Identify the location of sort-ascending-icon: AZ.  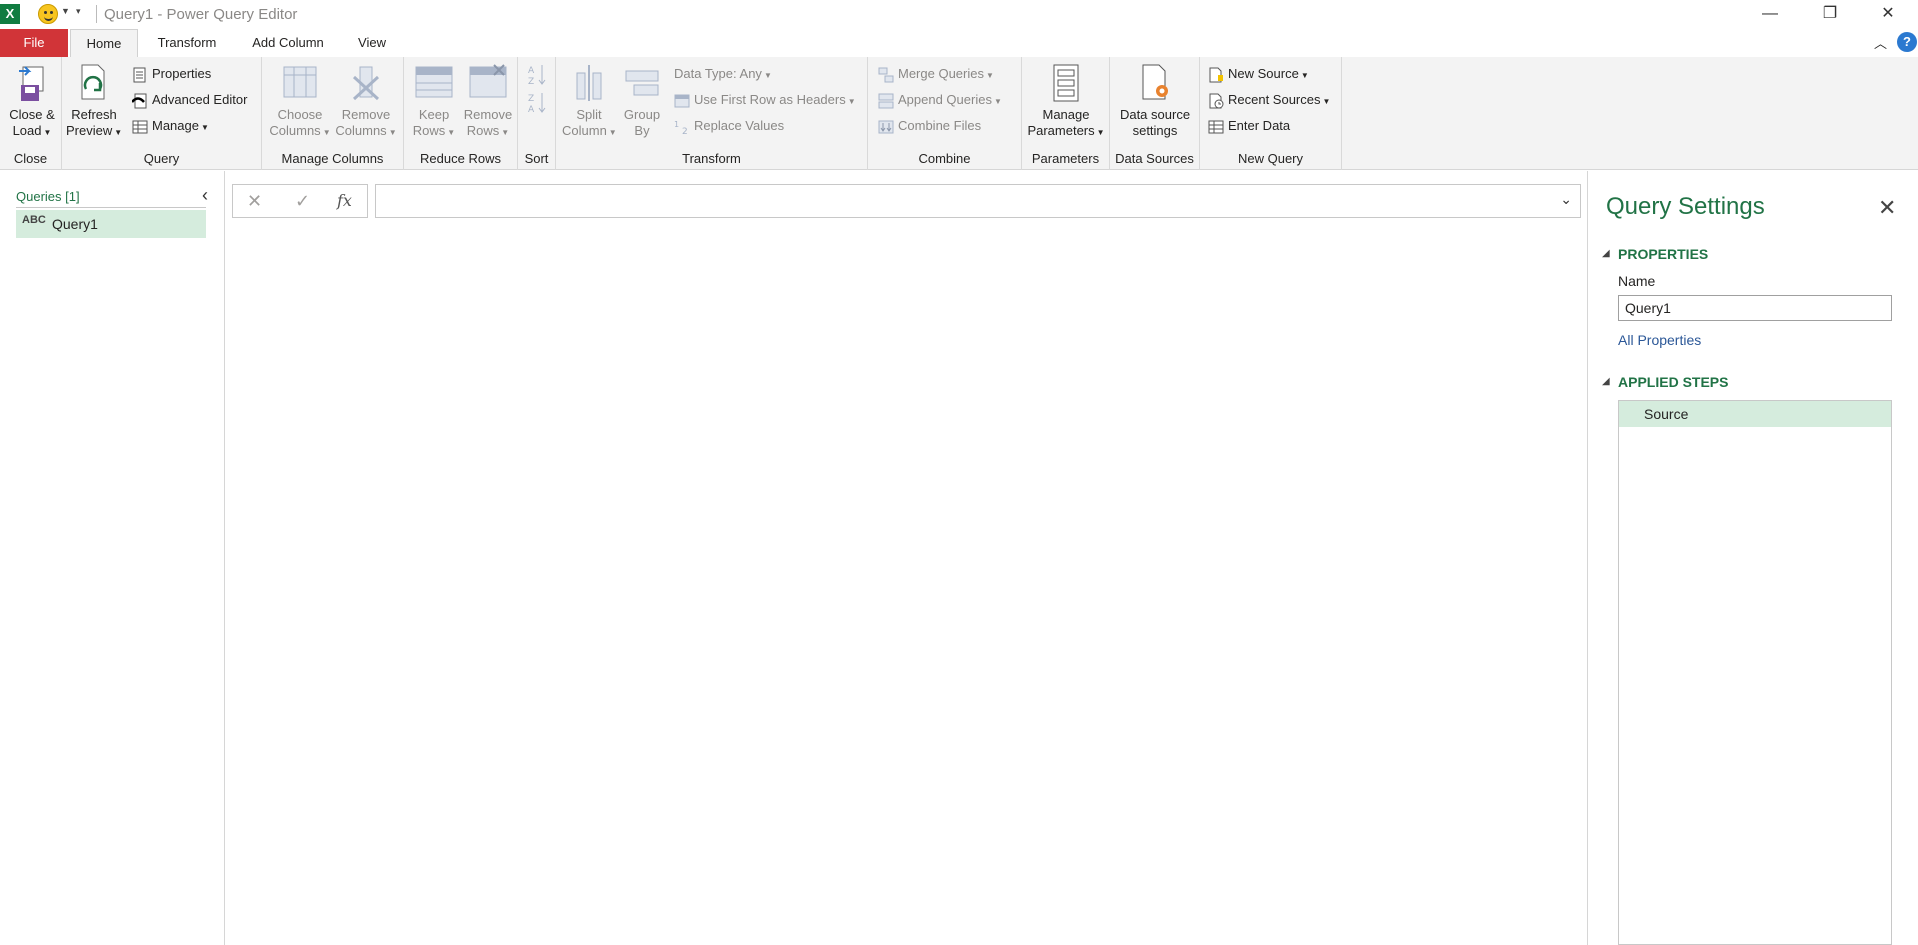
(537, 76).